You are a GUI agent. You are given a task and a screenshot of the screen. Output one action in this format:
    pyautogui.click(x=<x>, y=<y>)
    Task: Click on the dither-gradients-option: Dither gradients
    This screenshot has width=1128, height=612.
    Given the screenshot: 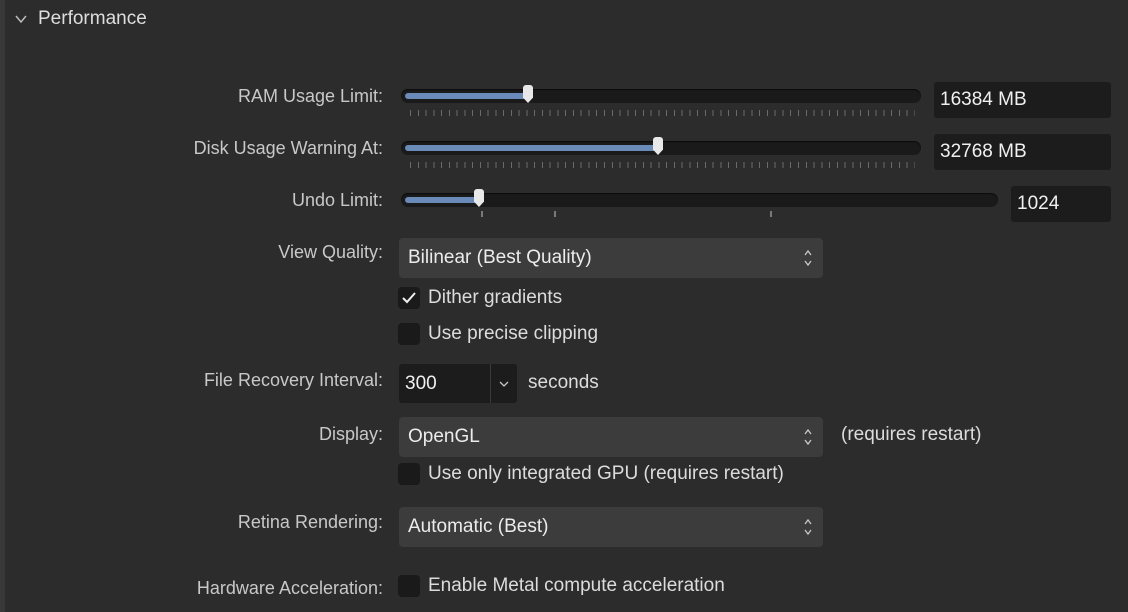 What is the action you would take?
    pyautogui.click(x=480, y=298)
    